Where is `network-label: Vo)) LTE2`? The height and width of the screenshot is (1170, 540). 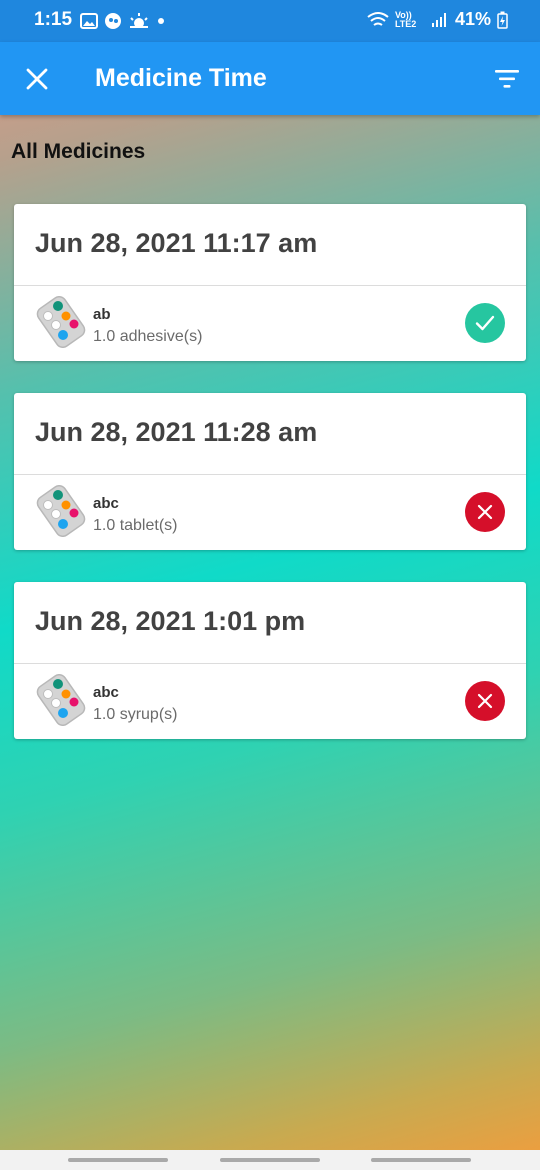 network-label: Vo)) LTE2 is located at coordinates (405, 19).